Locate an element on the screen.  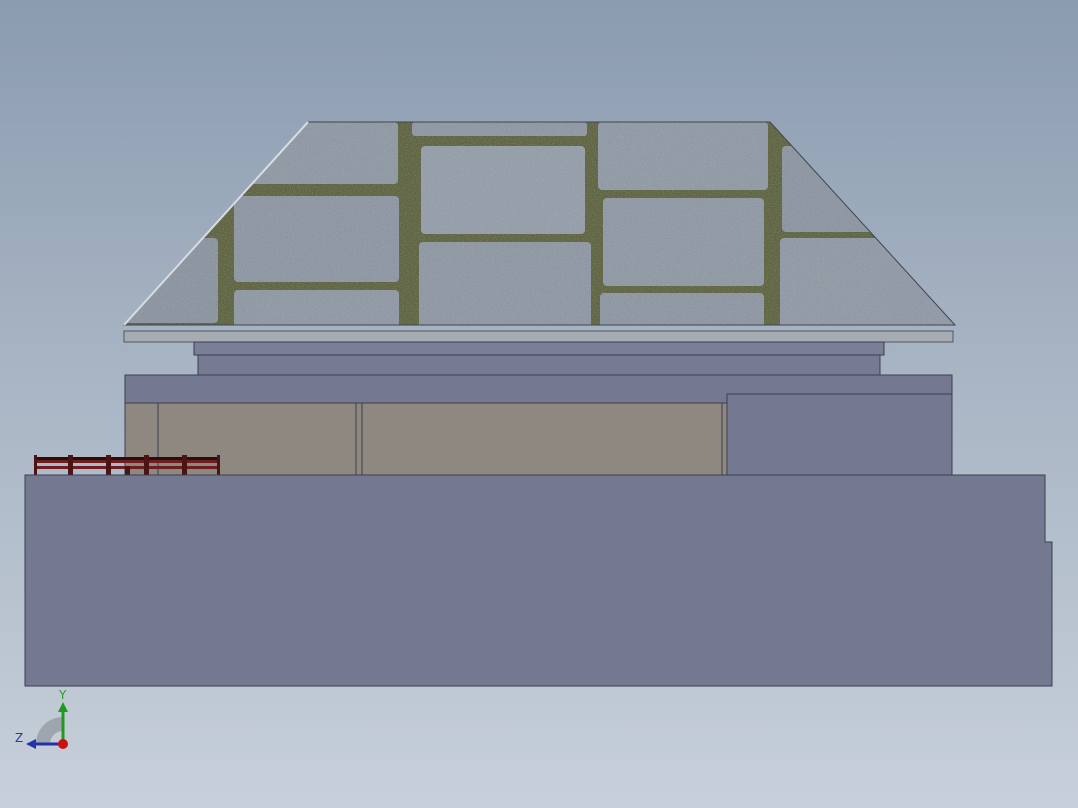
triad-y-label: Y is located at coordinates (63, 695).